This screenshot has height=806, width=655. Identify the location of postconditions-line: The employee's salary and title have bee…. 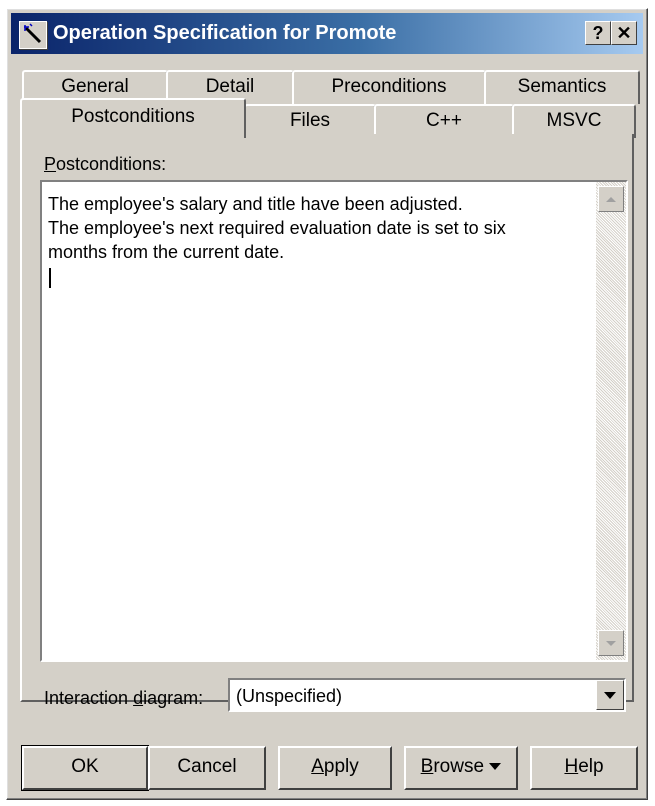
(255, 204).